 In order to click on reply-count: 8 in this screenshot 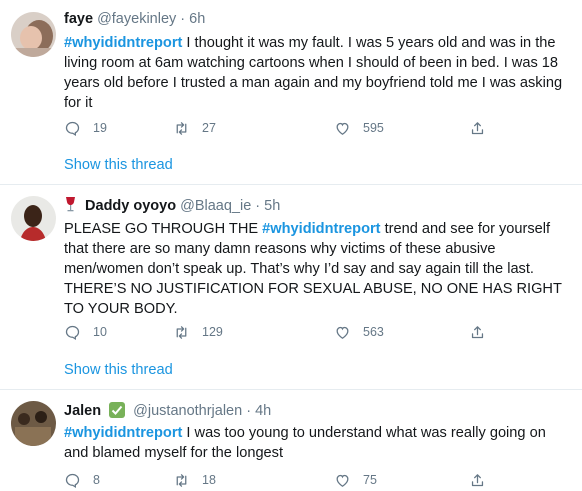, I will do `click(96, 480)`.